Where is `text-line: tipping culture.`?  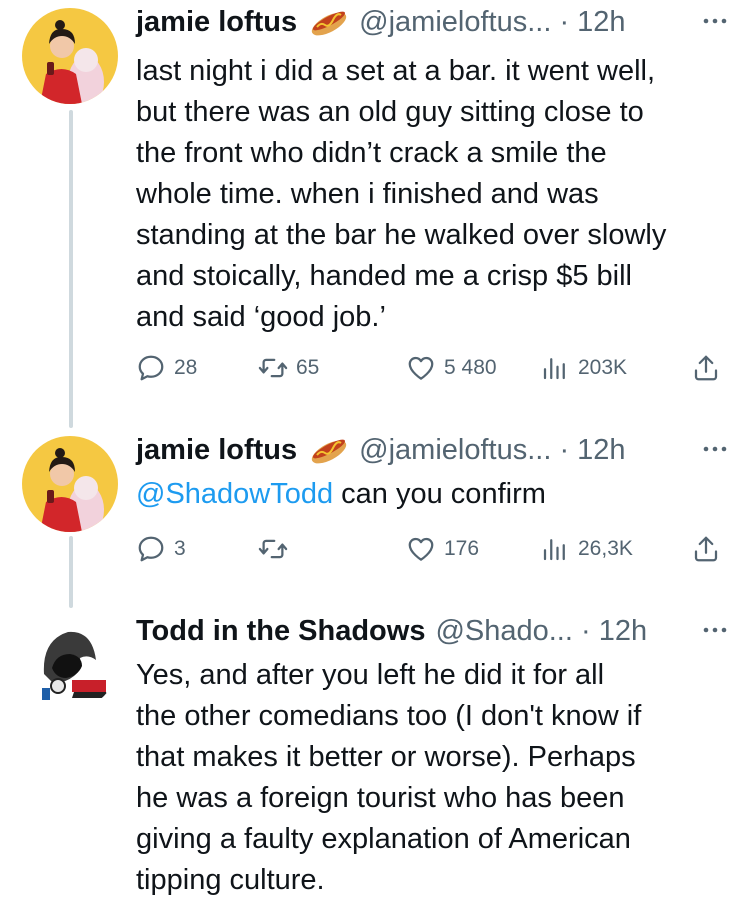 text-line: tipping culture. is located at coordinates (230, 880).